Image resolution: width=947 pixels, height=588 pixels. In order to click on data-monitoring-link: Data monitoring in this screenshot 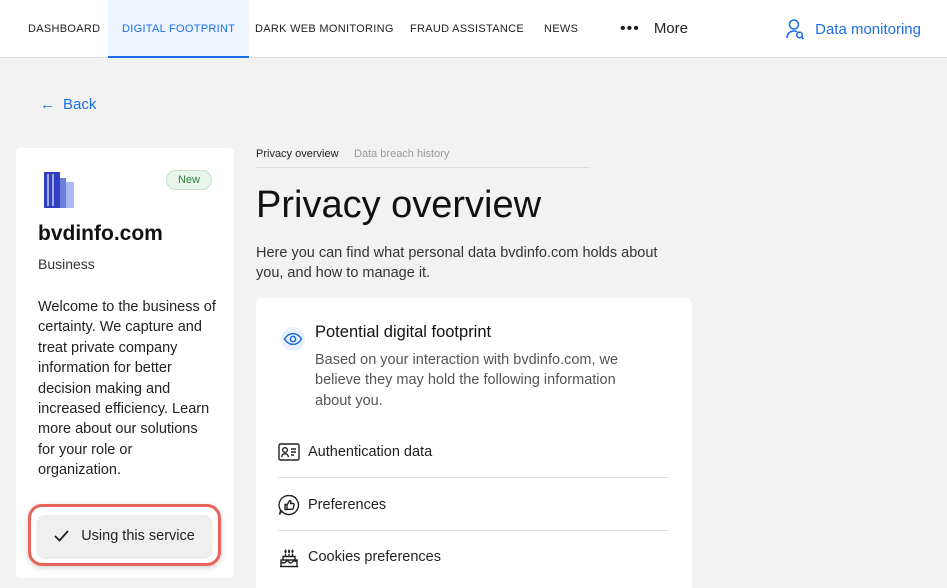, I will do `click(853, 29)`.